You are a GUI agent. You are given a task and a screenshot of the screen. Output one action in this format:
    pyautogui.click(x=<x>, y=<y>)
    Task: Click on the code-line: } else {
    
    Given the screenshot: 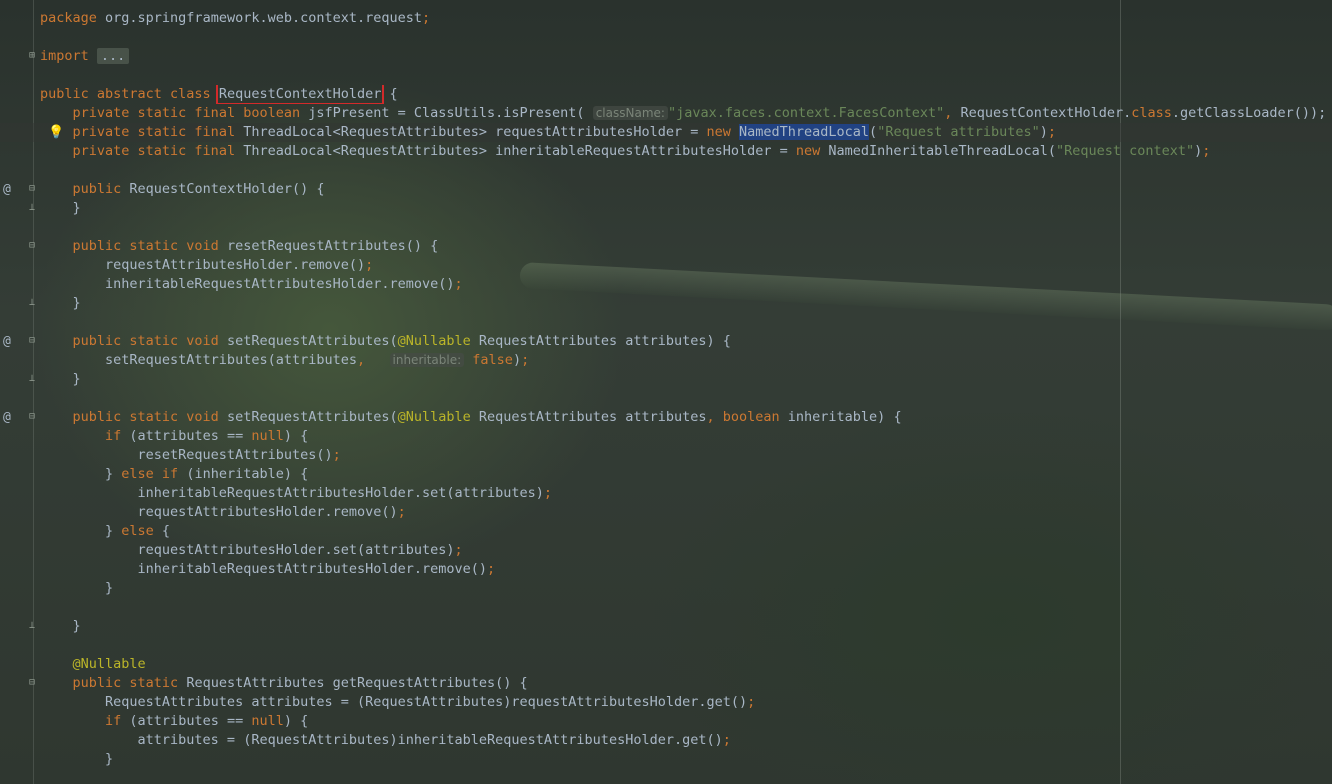 What is the action you would take?
    pyautogui.click(x=666, y=531)
    